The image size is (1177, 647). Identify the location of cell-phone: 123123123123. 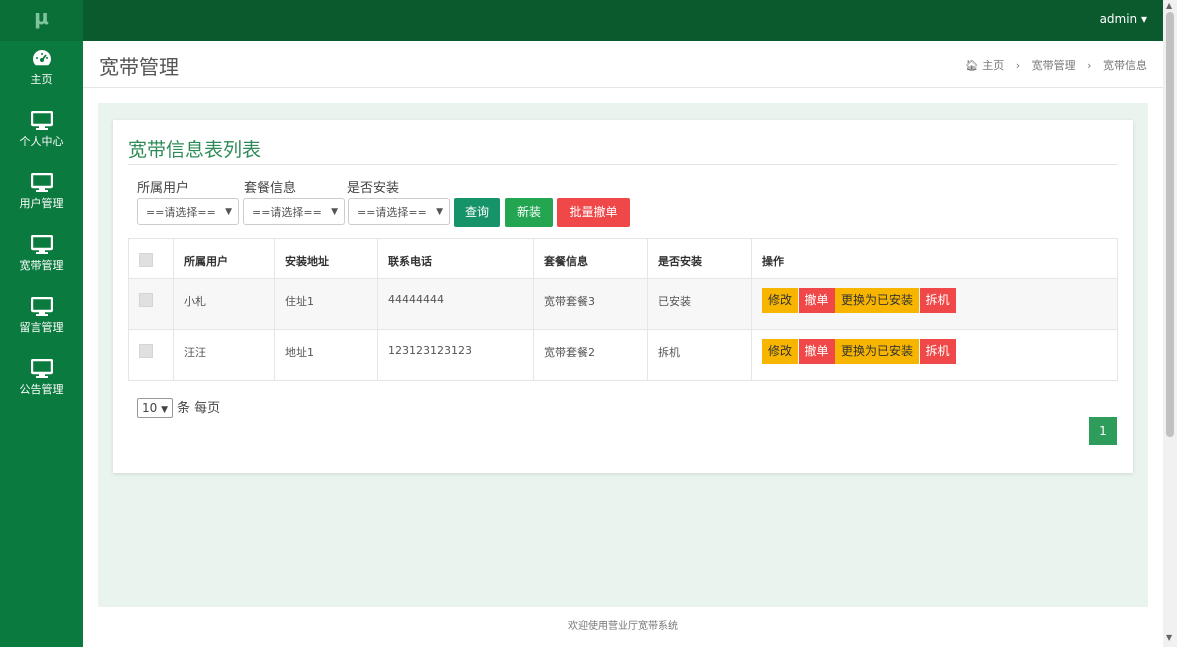
(455, 355).